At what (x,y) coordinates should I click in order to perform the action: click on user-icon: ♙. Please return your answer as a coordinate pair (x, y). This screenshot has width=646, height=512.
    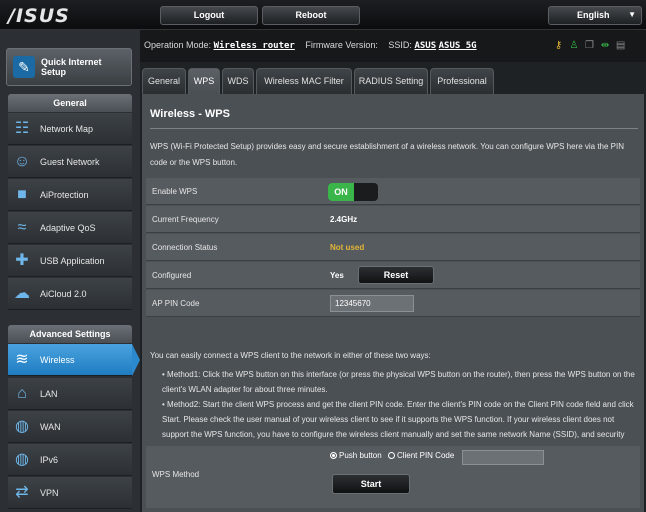
    Looking at the image, I should click on (574, 45).